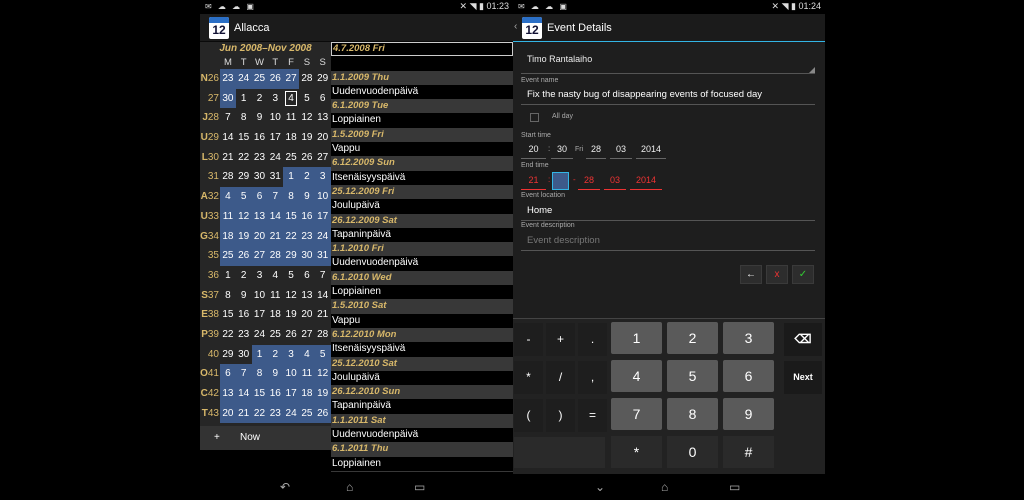  I want to click on back-icon: ↶, so click(285, 487).